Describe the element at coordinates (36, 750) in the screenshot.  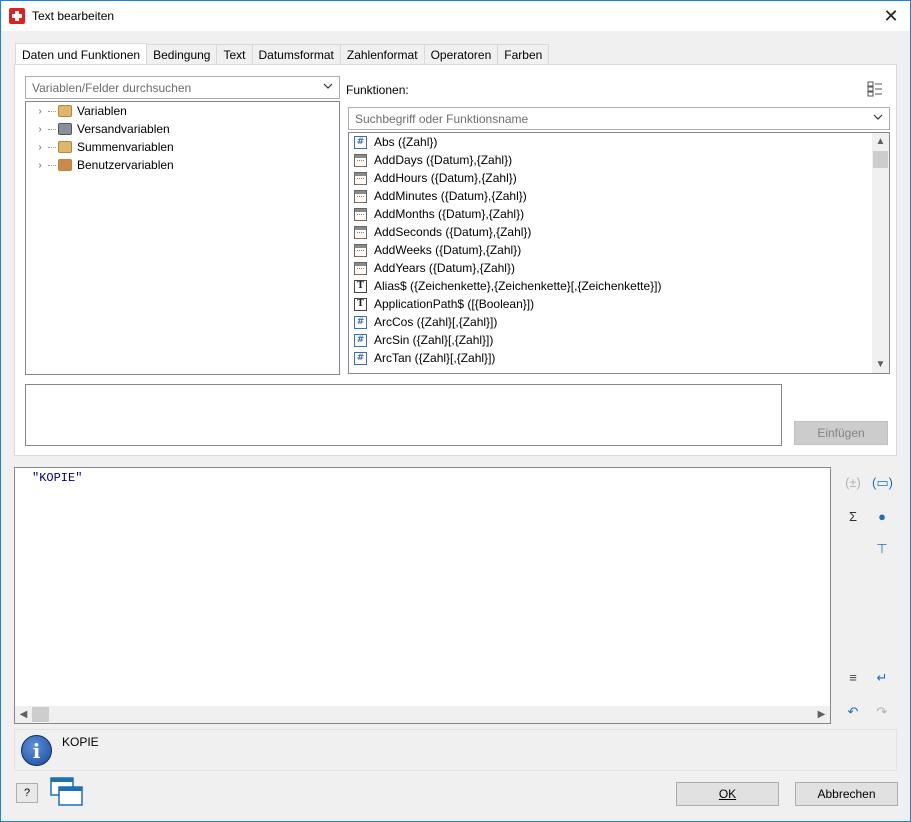
I see `info-icon: i` at that location.